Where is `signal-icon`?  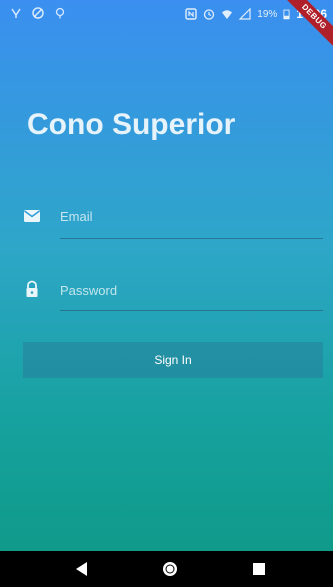
signal-icon is located at coordinates (245, 14).